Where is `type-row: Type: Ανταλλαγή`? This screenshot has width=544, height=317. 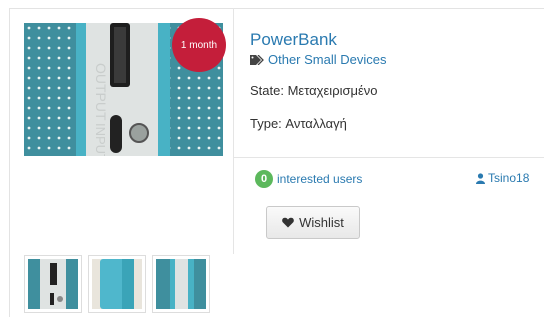
type-row: Type: Ανταλλαγή is located at coordinates (298, 123).